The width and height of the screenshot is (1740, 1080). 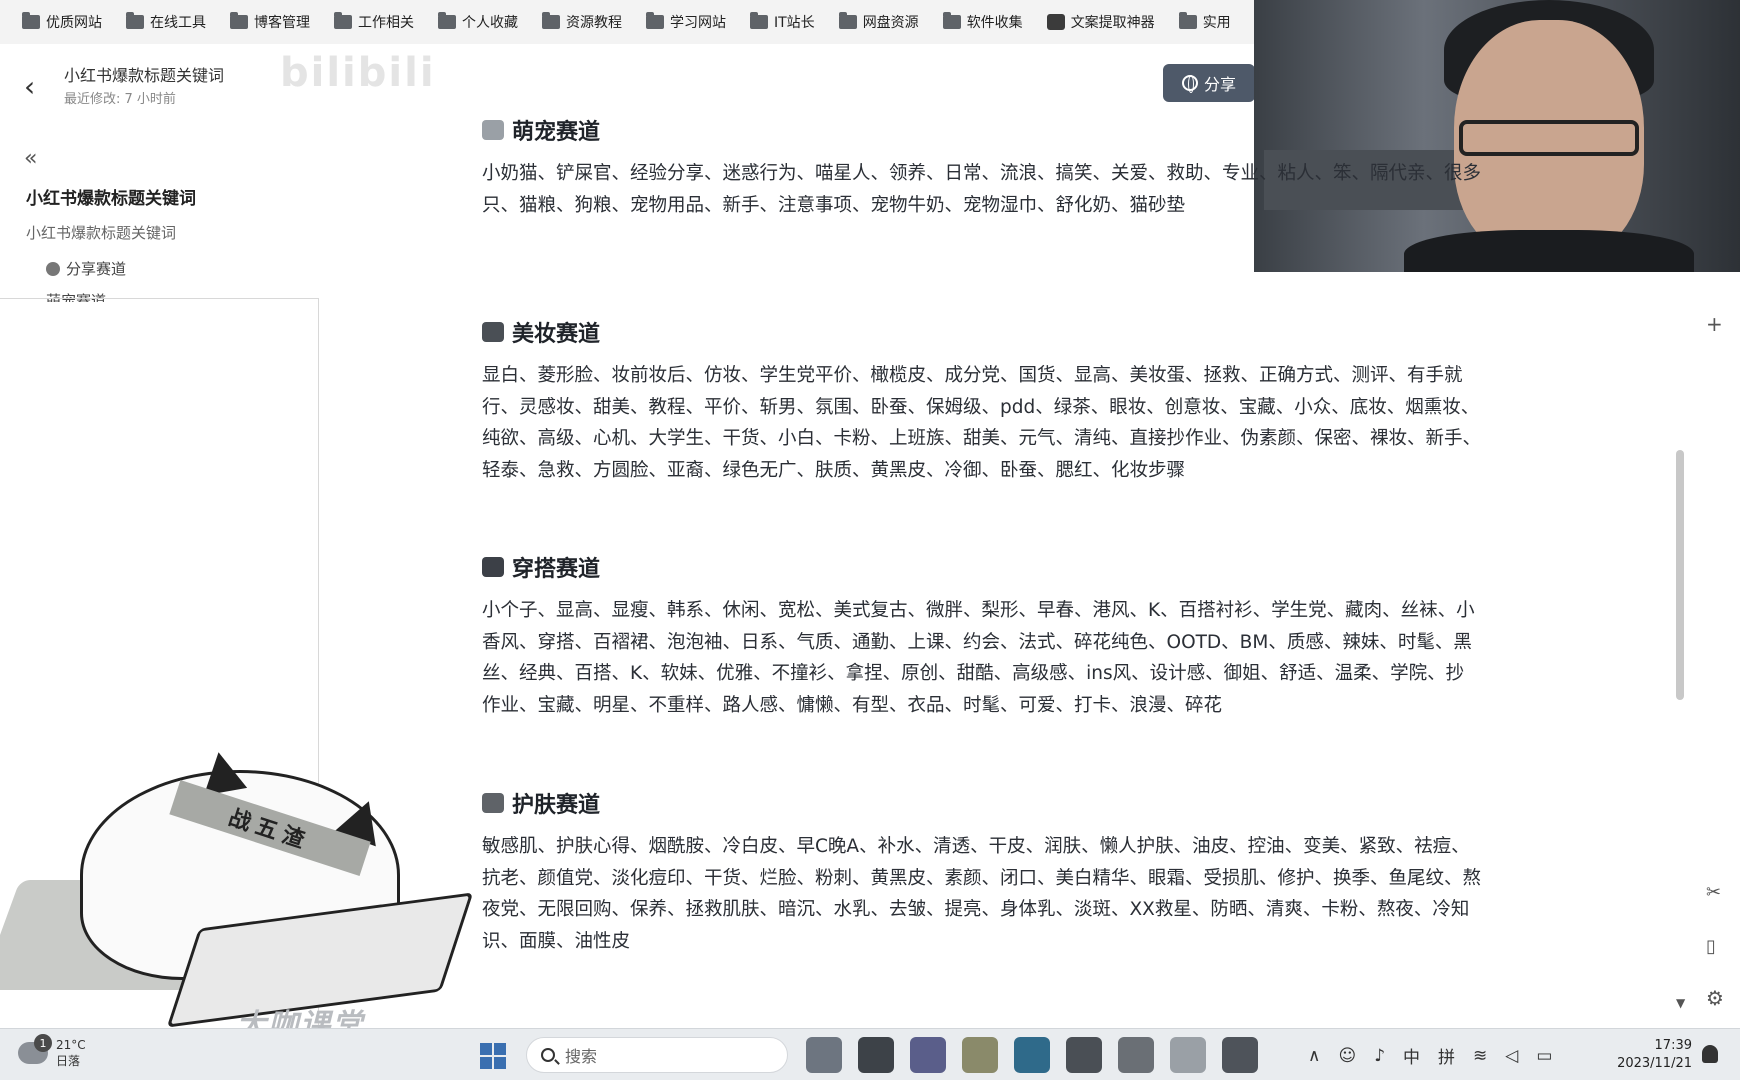 I want to click on settings-icon: ⚙, so click(x=1715, y=998).